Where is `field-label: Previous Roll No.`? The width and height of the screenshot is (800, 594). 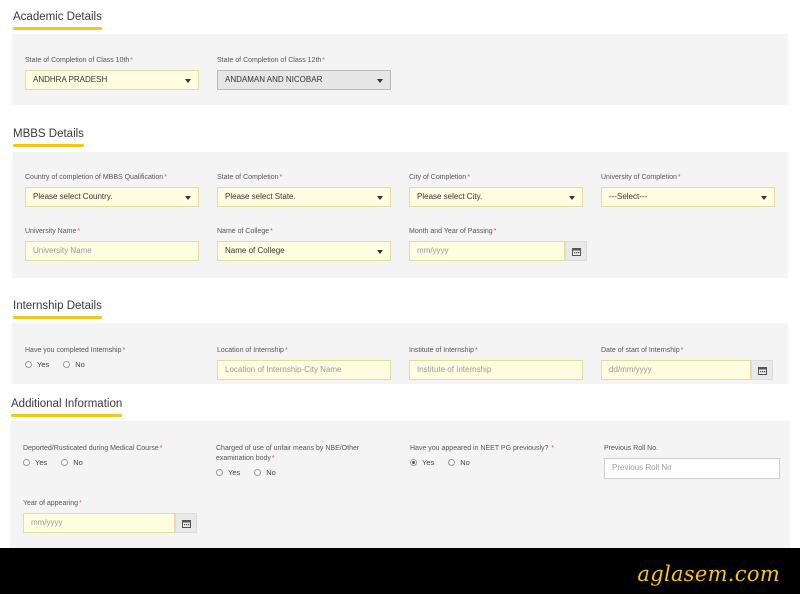 field-label: Previous Roll No. is located at coordinates (631, 448).